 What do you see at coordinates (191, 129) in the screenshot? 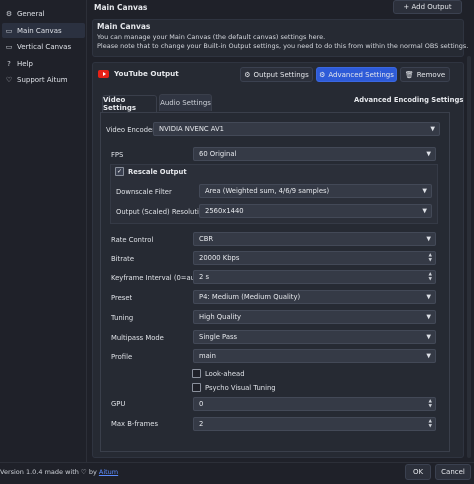
I see `video-encoder-value: NVIDIA NVENC AV1` at bounding box center [191, 129].